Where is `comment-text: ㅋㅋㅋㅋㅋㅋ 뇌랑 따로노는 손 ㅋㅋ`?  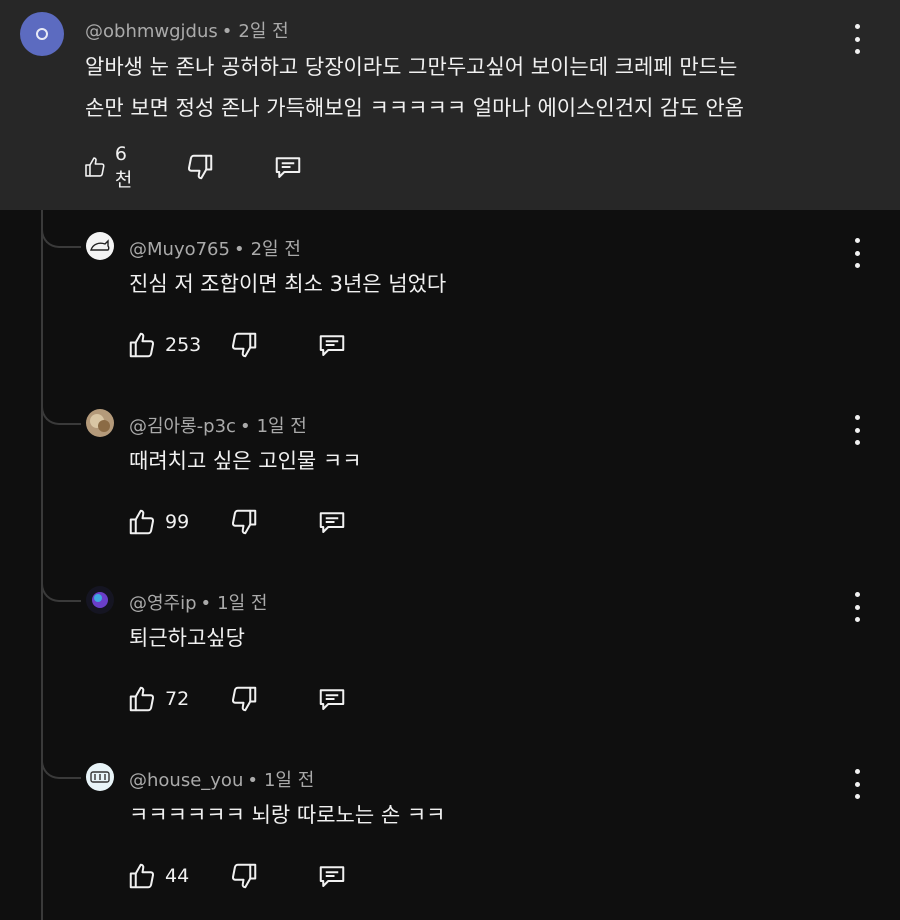 comment-text: ㅋㅋㅋㅋㅋㅋ 뇌랑 따로노는 손 ㅋㅋ is located at coordinates (287, 815).